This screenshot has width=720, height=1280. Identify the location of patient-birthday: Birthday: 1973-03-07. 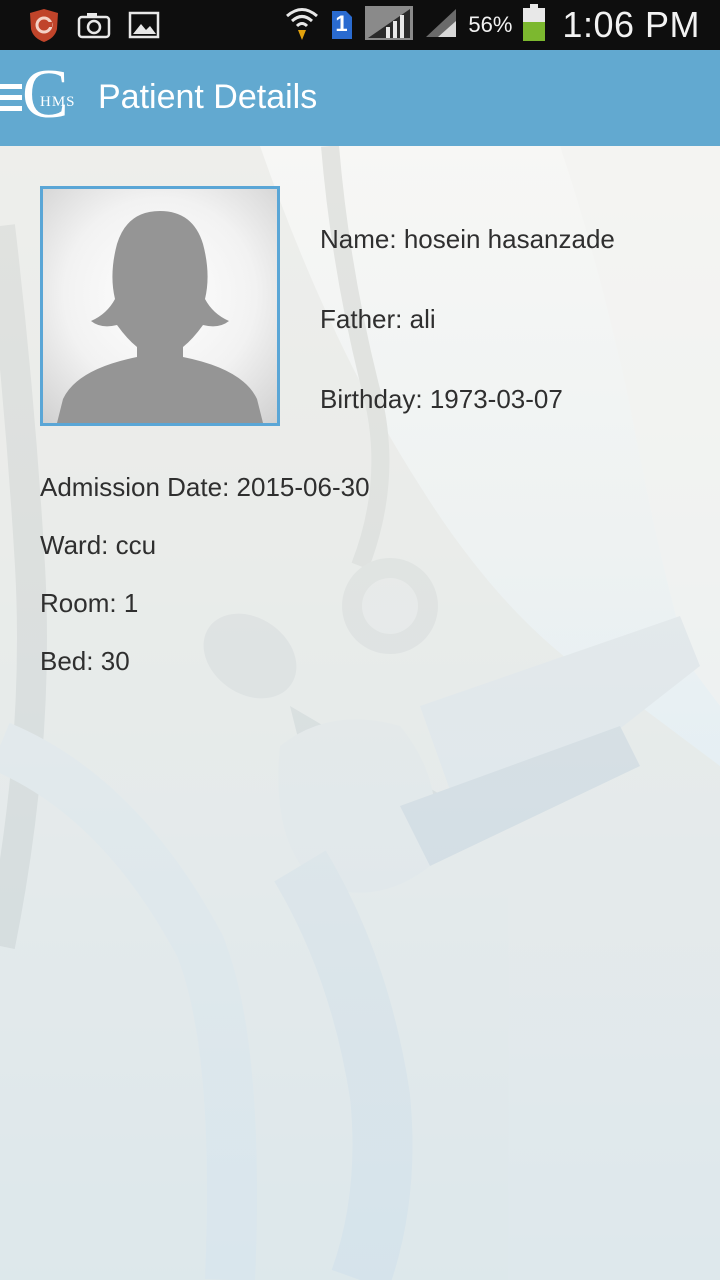
(441, 399).